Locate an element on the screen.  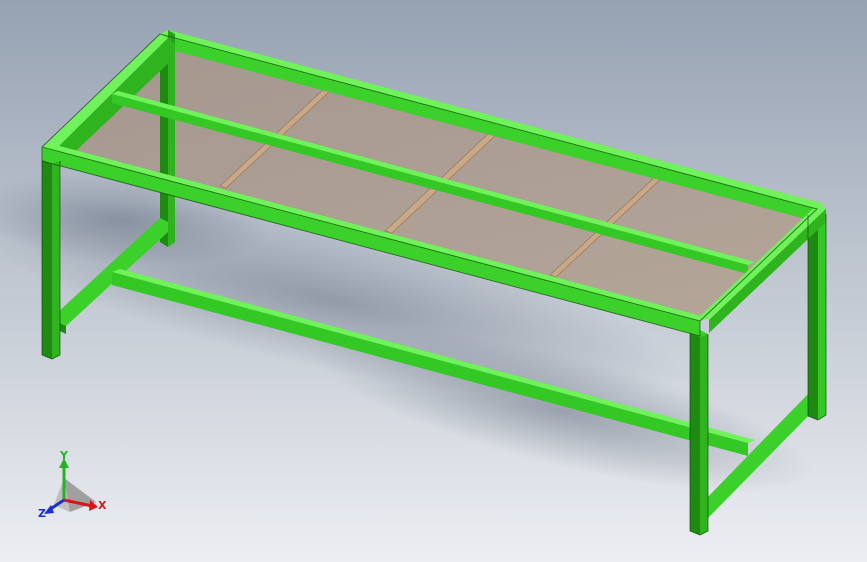
triad-z-label: Z is located at coordinates (42, 513).